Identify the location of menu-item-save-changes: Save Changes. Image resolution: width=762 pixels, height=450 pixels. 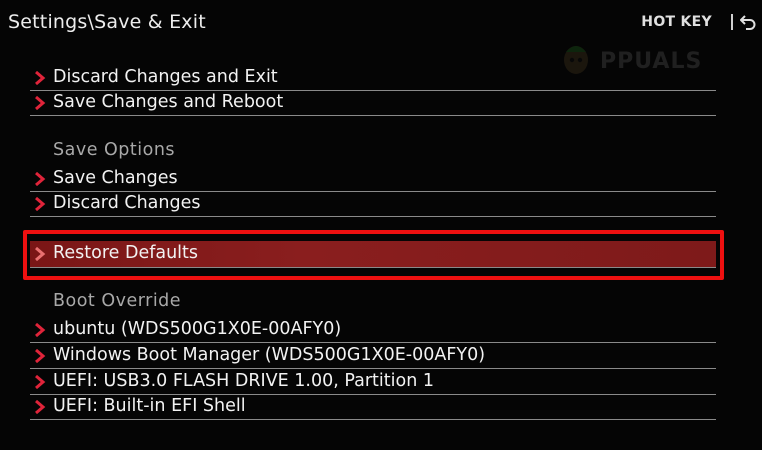
(373, 179).